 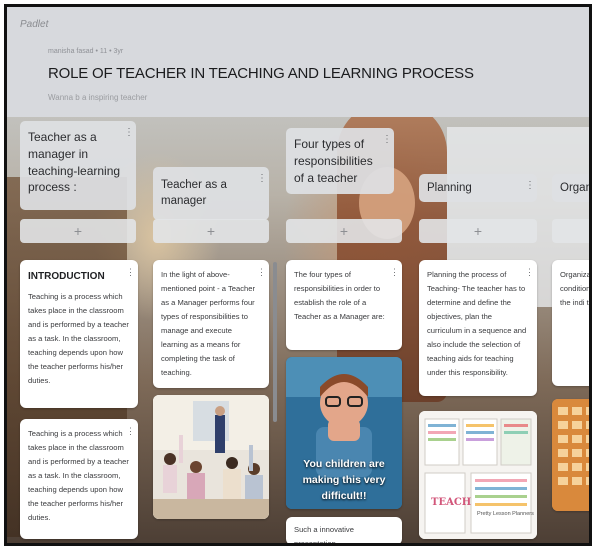 What do you see at coordinates (98, 97) in the screenshot?
I see `board-subtitle: Wanna b a inspiring teacher` at bounding box center [98, 97].